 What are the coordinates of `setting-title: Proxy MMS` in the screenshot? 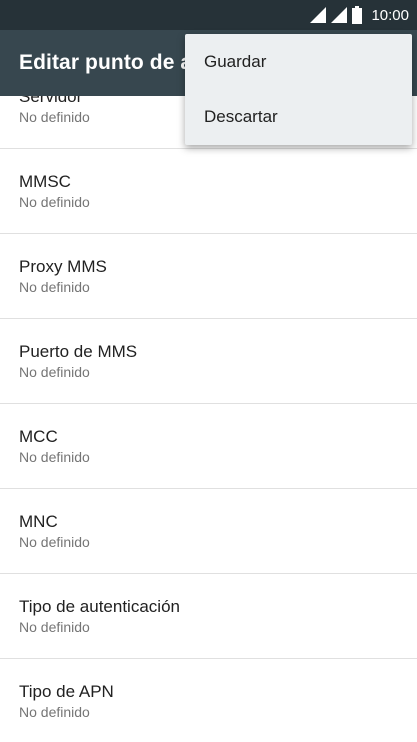 It's located at (63, 266).